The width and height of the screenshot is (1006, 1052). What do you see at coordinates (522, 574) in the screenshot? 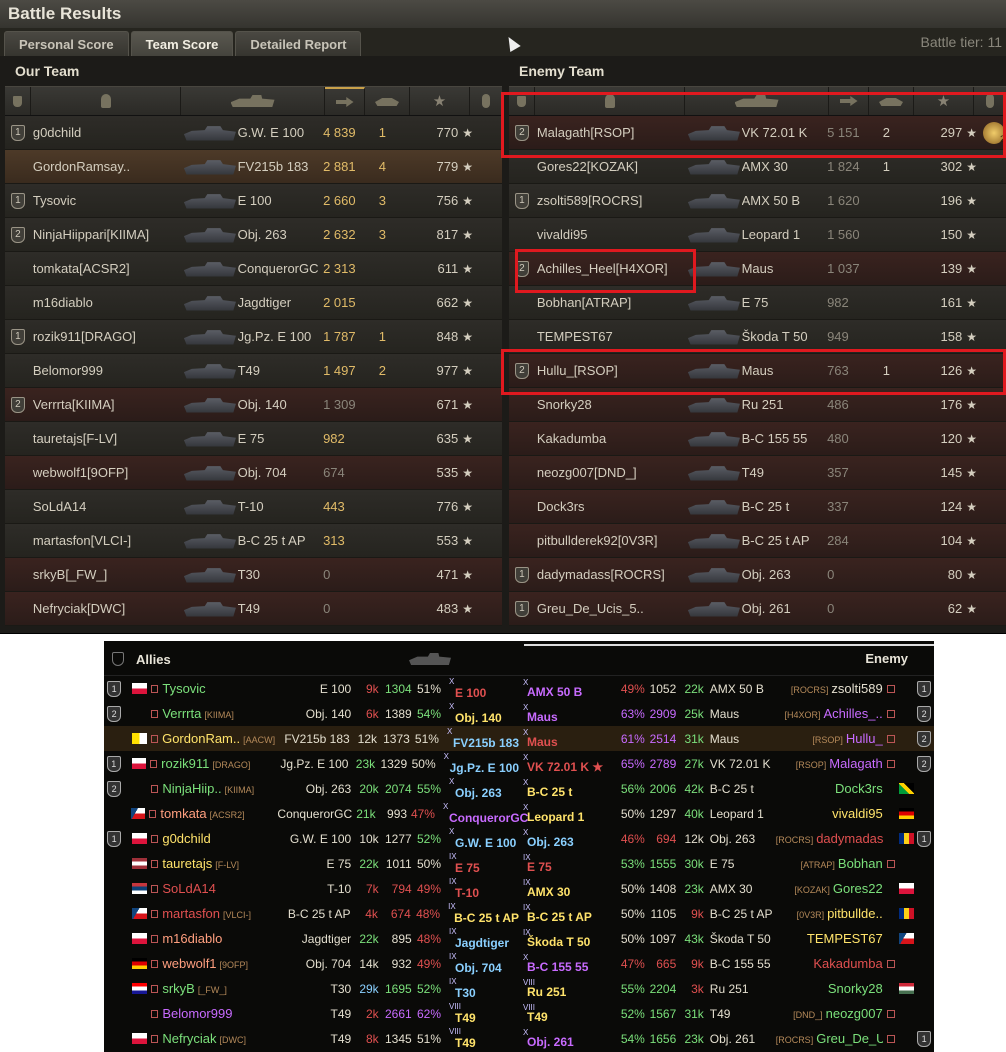
I see `badge-cell: 1` at bounding box center [522, 574].